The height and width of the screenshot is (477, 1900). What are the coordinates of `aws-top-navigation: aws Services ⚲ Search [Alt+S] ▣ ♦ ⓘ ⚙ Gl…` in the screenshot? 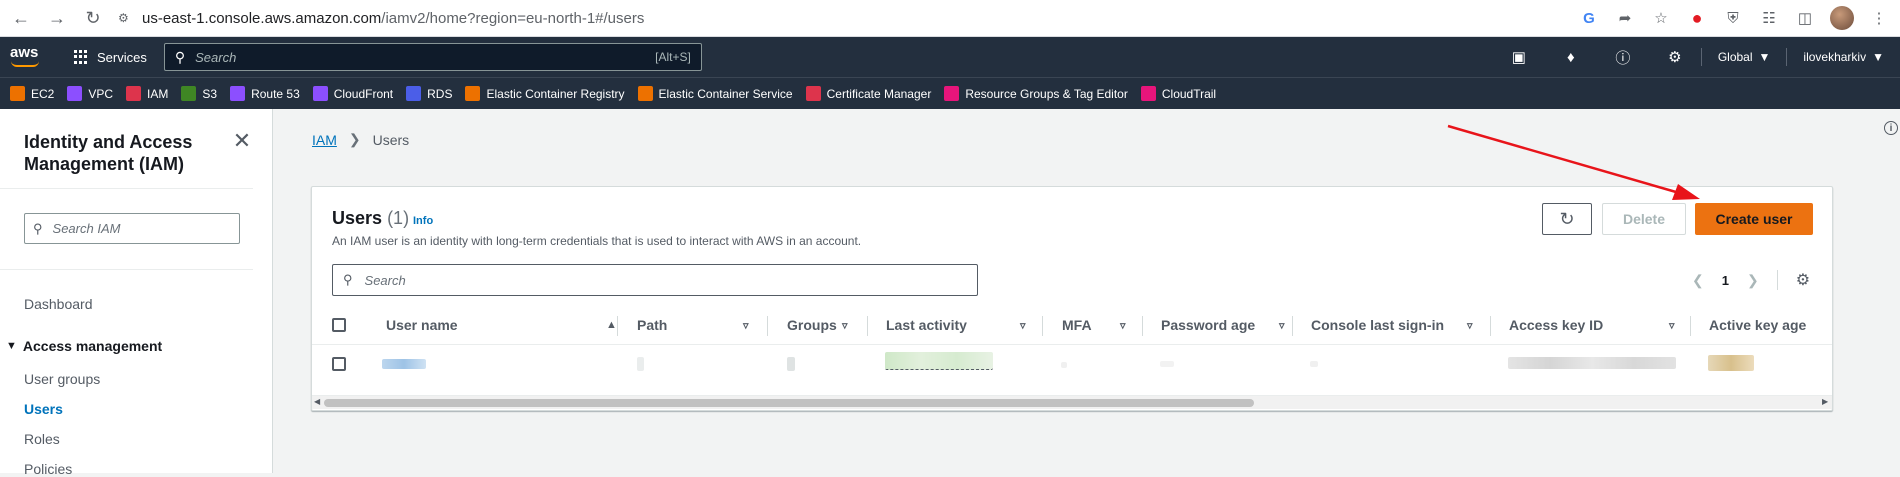 It's located at (950, 57).